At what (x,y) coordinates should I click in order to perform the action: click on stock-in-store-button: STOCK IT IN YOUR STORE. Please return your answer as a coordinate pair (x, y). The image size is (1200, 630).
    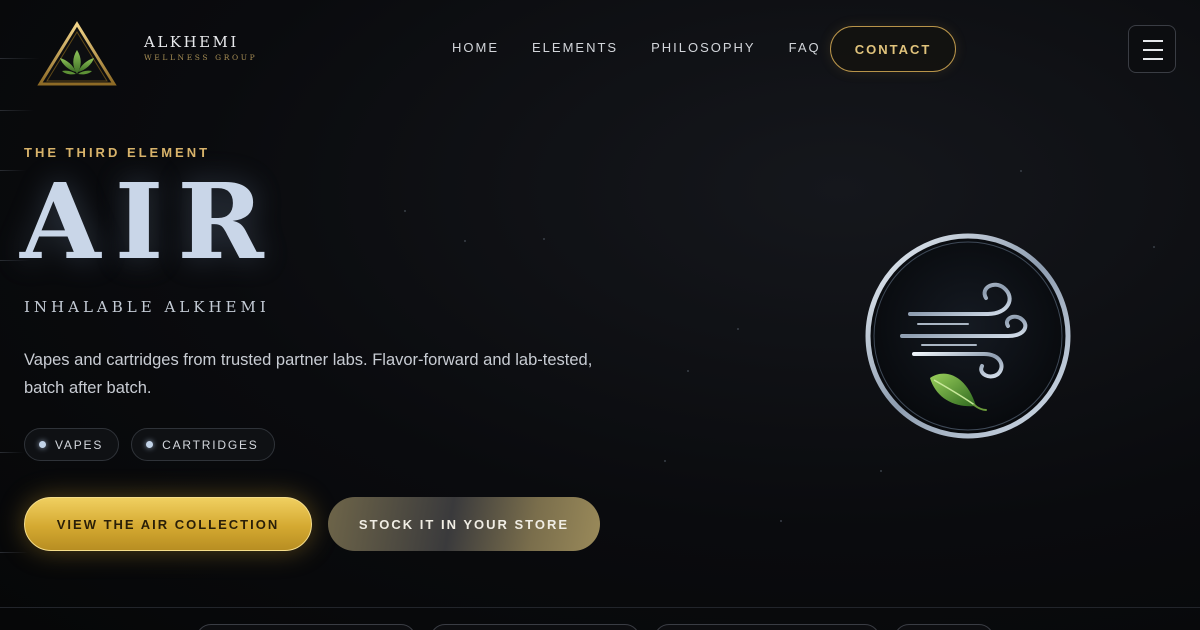
    Looking at the image, I should click on (464, 524).